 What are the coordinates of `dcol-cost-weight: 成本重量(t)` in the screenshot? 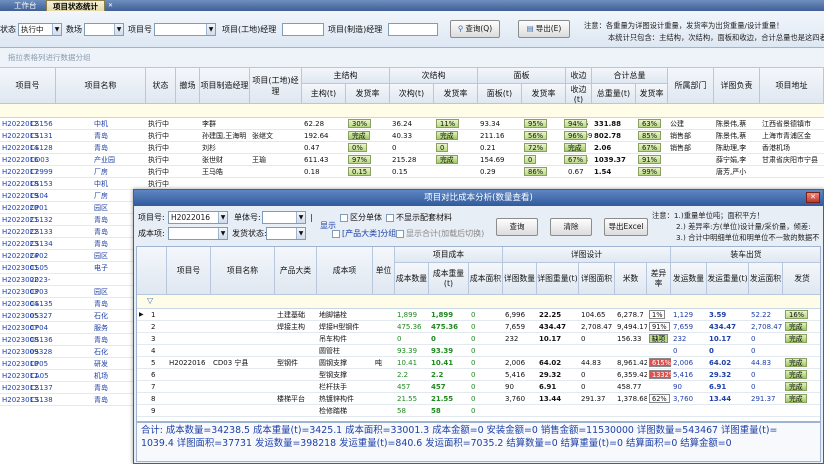 It's located at (449, 279).